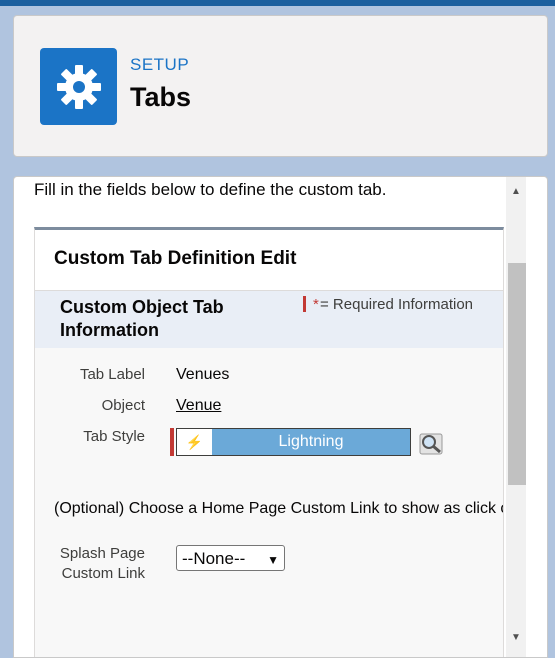 This screenshot has height=658, width=555. I want to click on splash-page-select: --None-- ▼, so click(230, 558).